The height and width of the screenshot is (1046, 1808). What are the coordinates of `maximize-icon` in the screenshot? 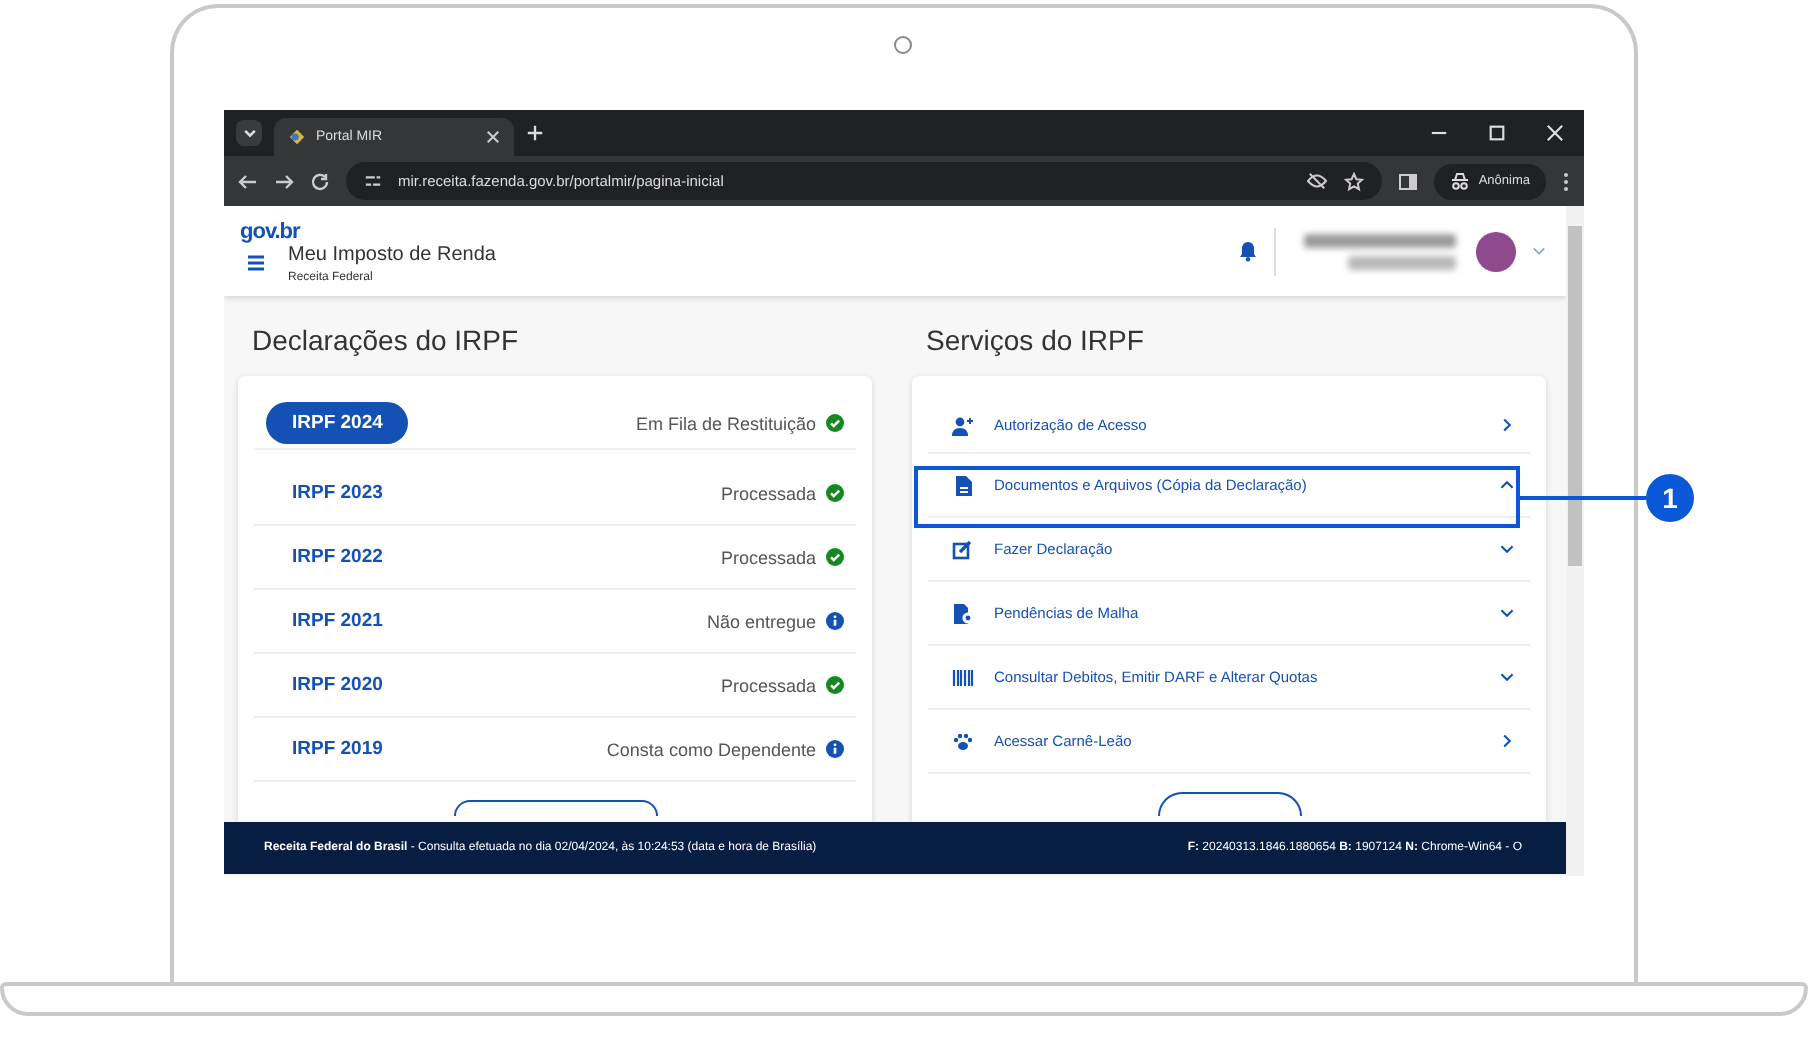 It's located at (1497, 133).